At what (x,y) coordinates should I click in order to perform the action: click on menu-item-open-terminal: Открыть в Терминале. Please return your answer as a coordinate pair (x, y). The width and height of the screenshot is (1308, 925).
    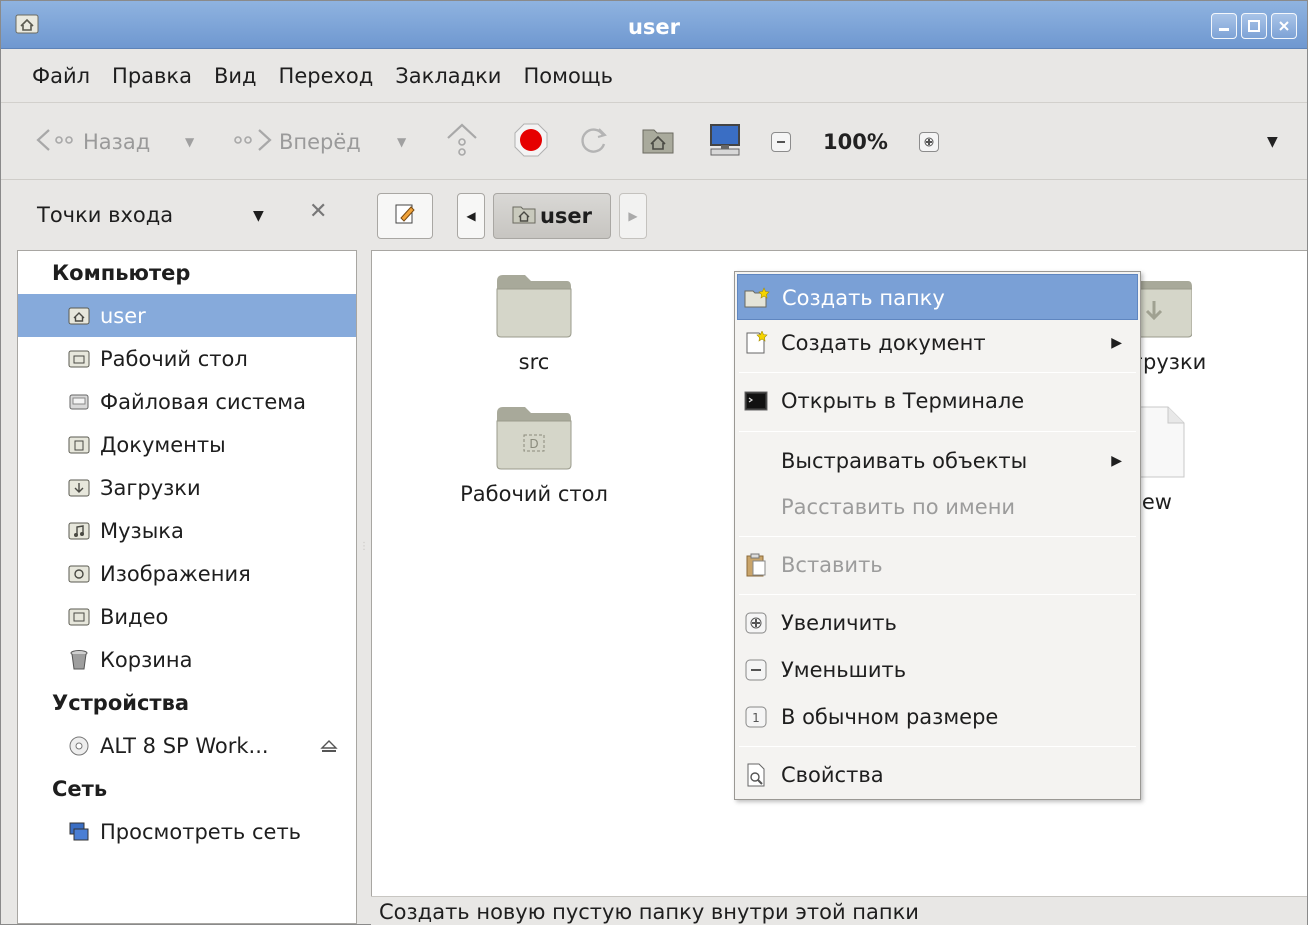
    Looking at the image, I should click on (937, 401).